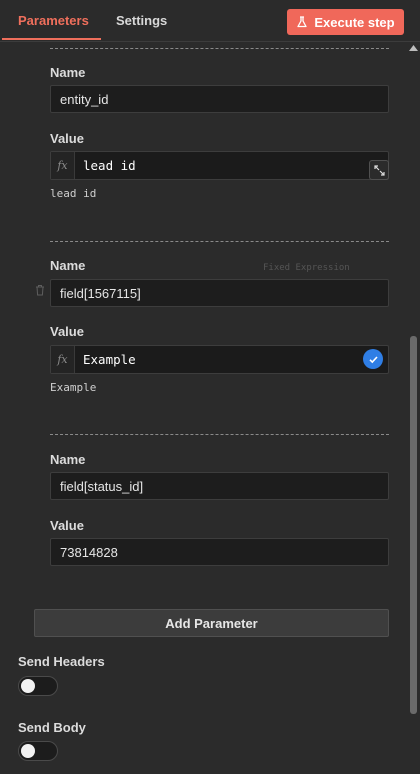 The width and height of the screenshot is (420, 774). What do you see at coordinates (413, 525) in the screenshot?
I see `scrollbar-thumb` at bounding box center [413, 525].